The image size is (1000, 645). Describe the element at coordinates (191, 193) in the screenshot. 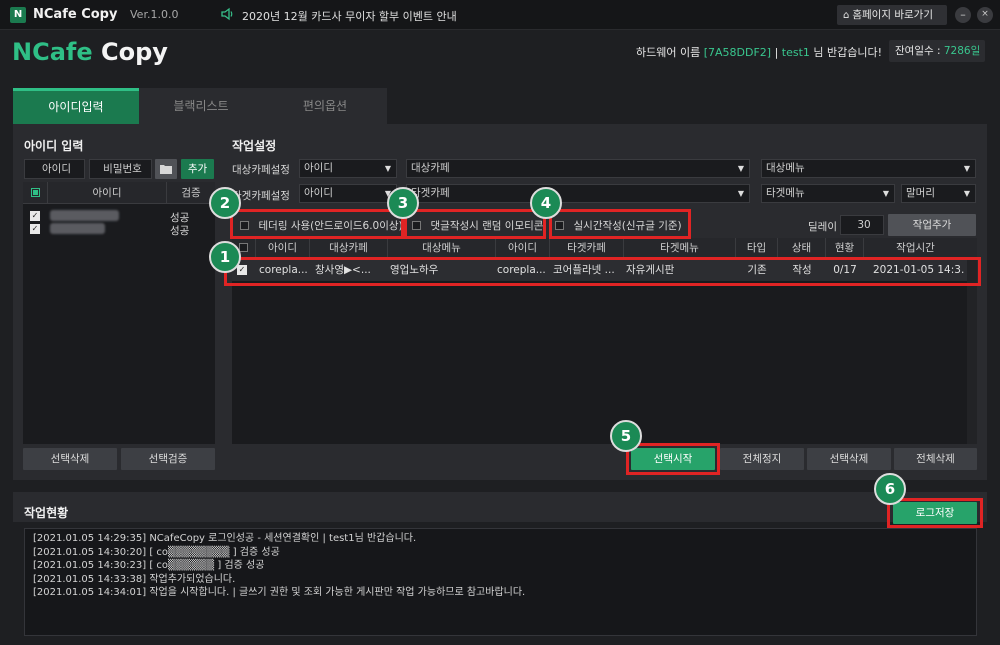

I see `verify-column-header: 검증` at that location.